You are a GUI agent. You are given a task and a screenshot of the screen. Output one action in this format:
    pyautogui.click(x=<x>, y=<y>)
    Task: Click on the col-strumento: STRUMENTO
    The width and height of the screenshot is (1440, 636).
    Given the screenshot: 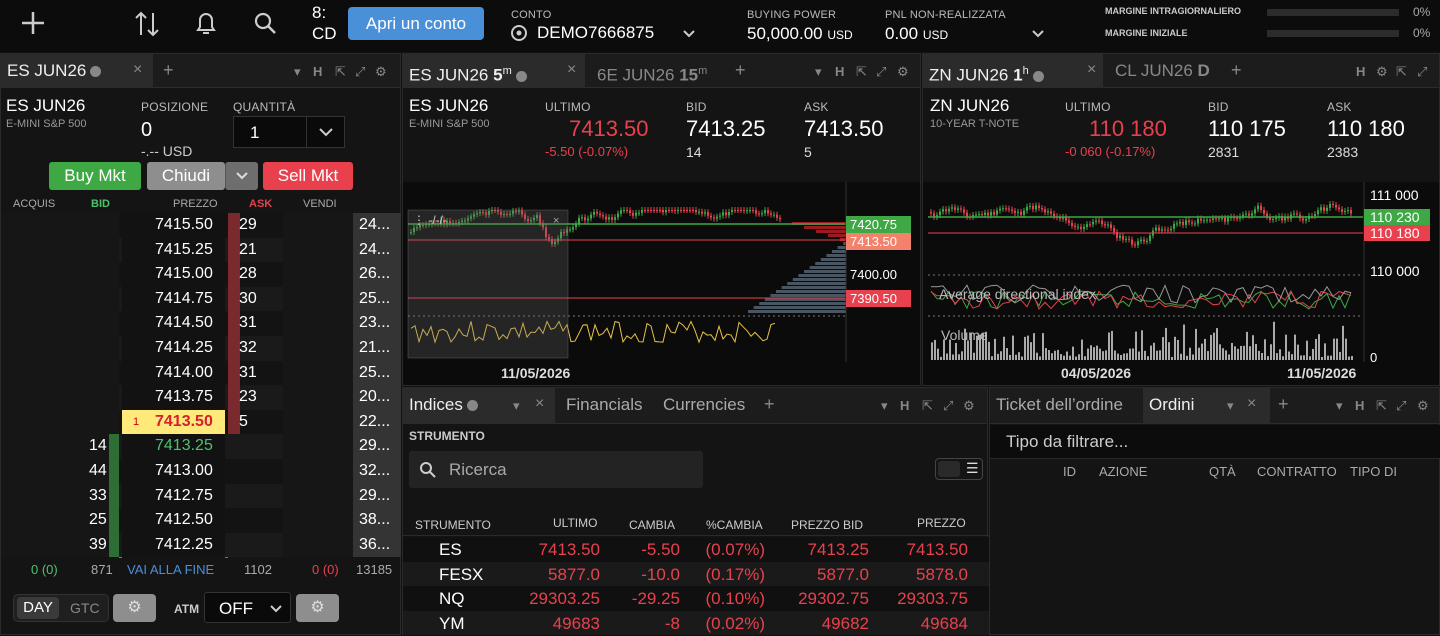 What is the action you would take?
    pyautogui.click(x=453, y=525)
    